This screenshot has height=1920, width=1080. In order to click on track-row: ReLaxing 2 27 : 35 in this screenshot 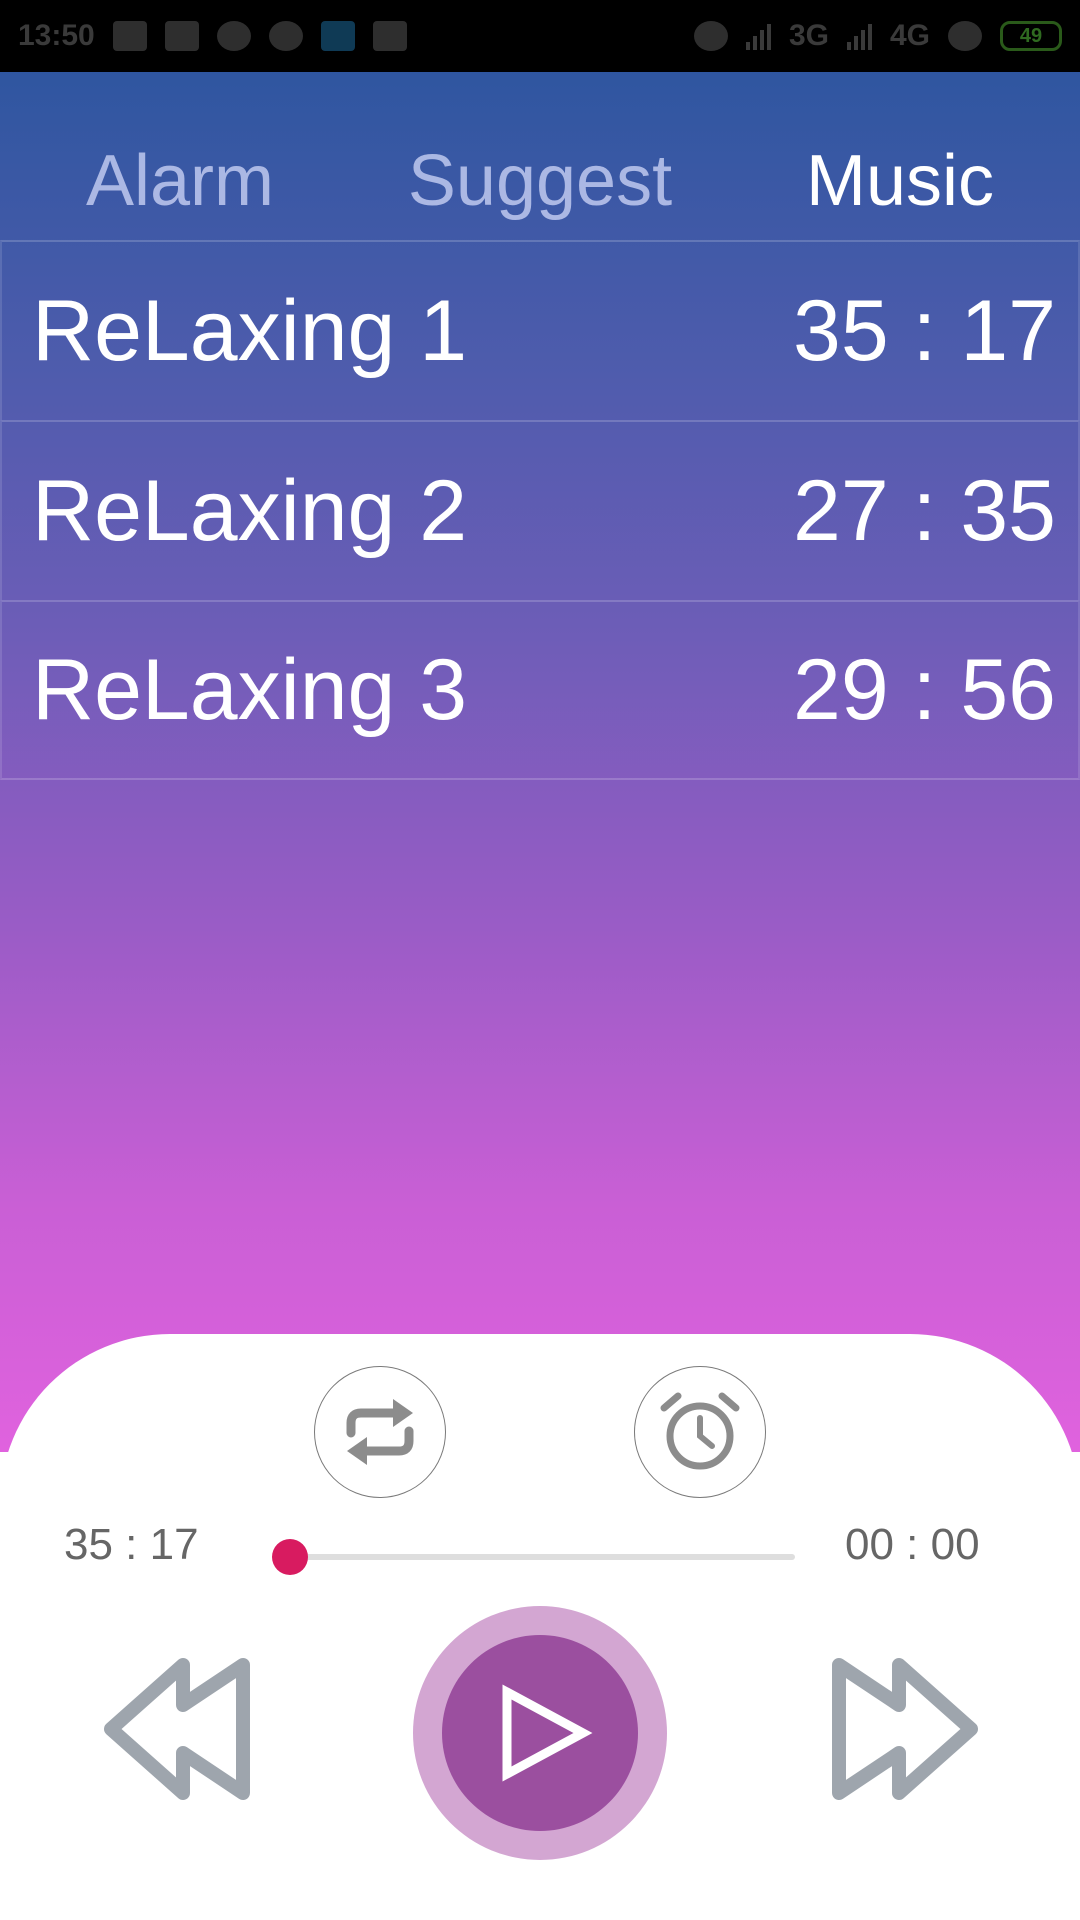, I will do `click(540, 510)`.